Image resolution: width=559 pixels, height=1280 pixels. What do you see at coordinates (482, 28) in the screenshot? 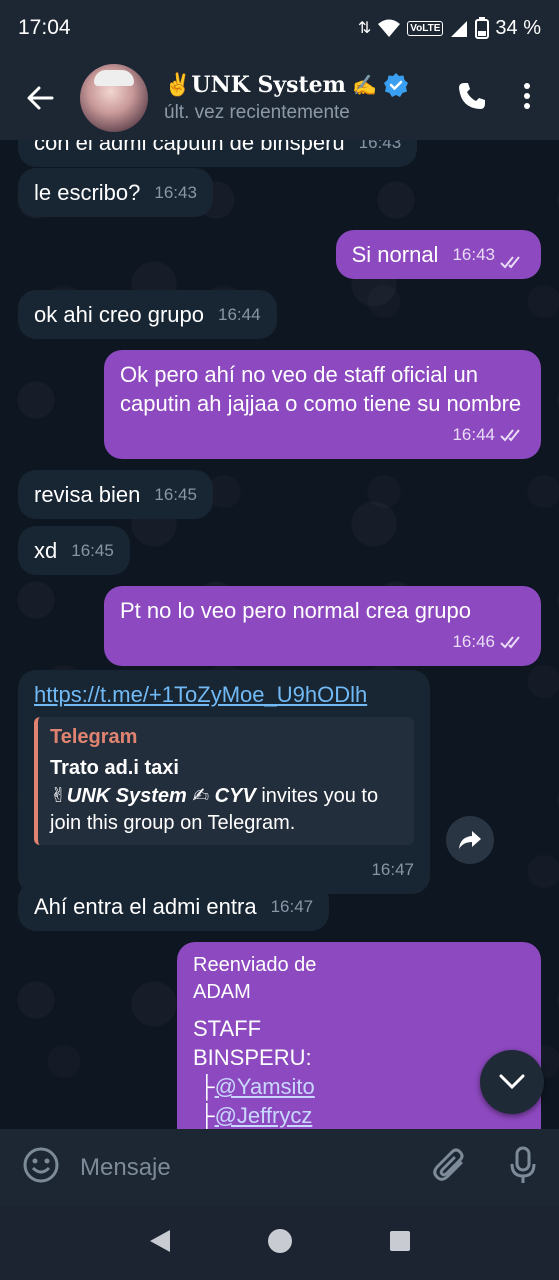
I see `battery-icon` at bounding box center [482, 28].